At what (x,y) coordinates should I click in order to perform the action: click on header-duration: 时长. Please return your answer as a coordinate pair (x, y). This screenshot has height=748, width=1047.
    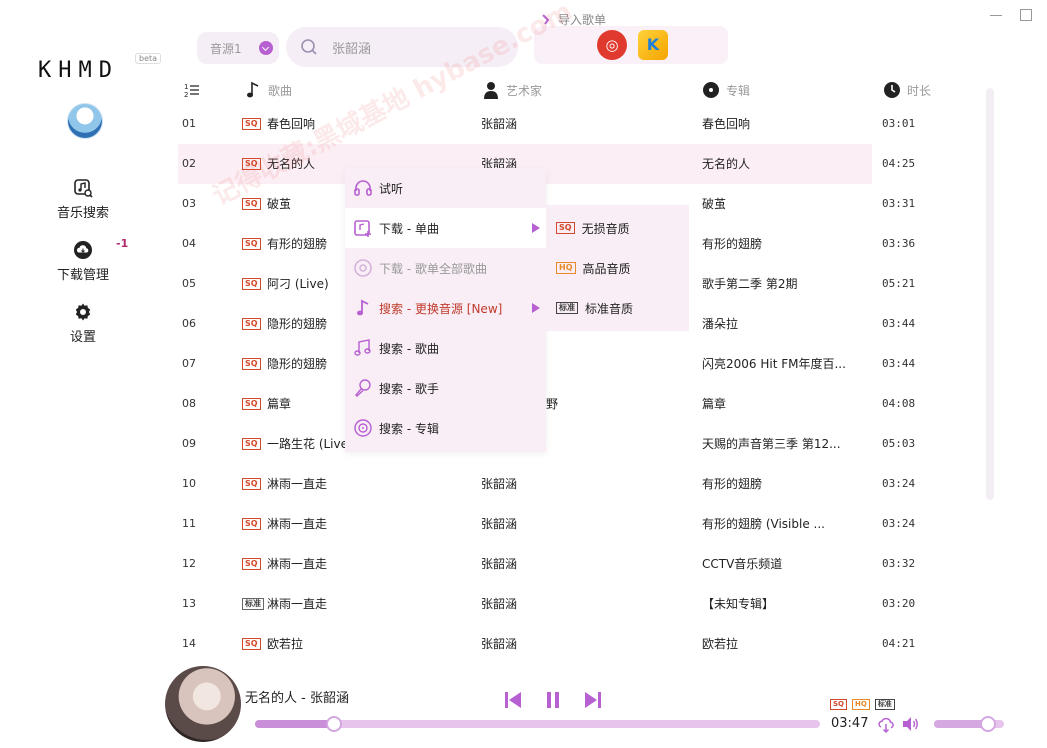
    Looking at the image, I should click on (907, 90).